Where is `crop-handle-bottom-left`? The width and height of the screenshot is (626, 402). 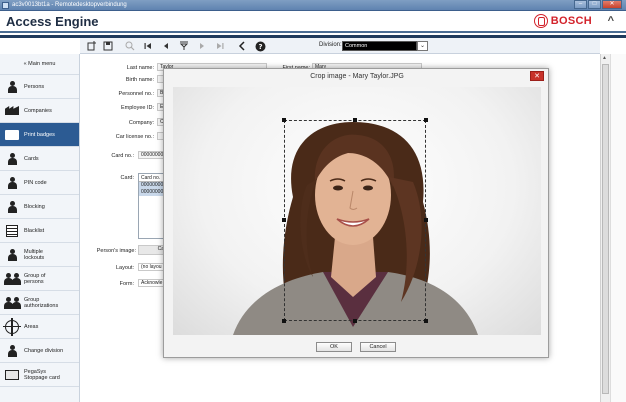
crop-handle-bottom-left is located at coordinates (284, 321).